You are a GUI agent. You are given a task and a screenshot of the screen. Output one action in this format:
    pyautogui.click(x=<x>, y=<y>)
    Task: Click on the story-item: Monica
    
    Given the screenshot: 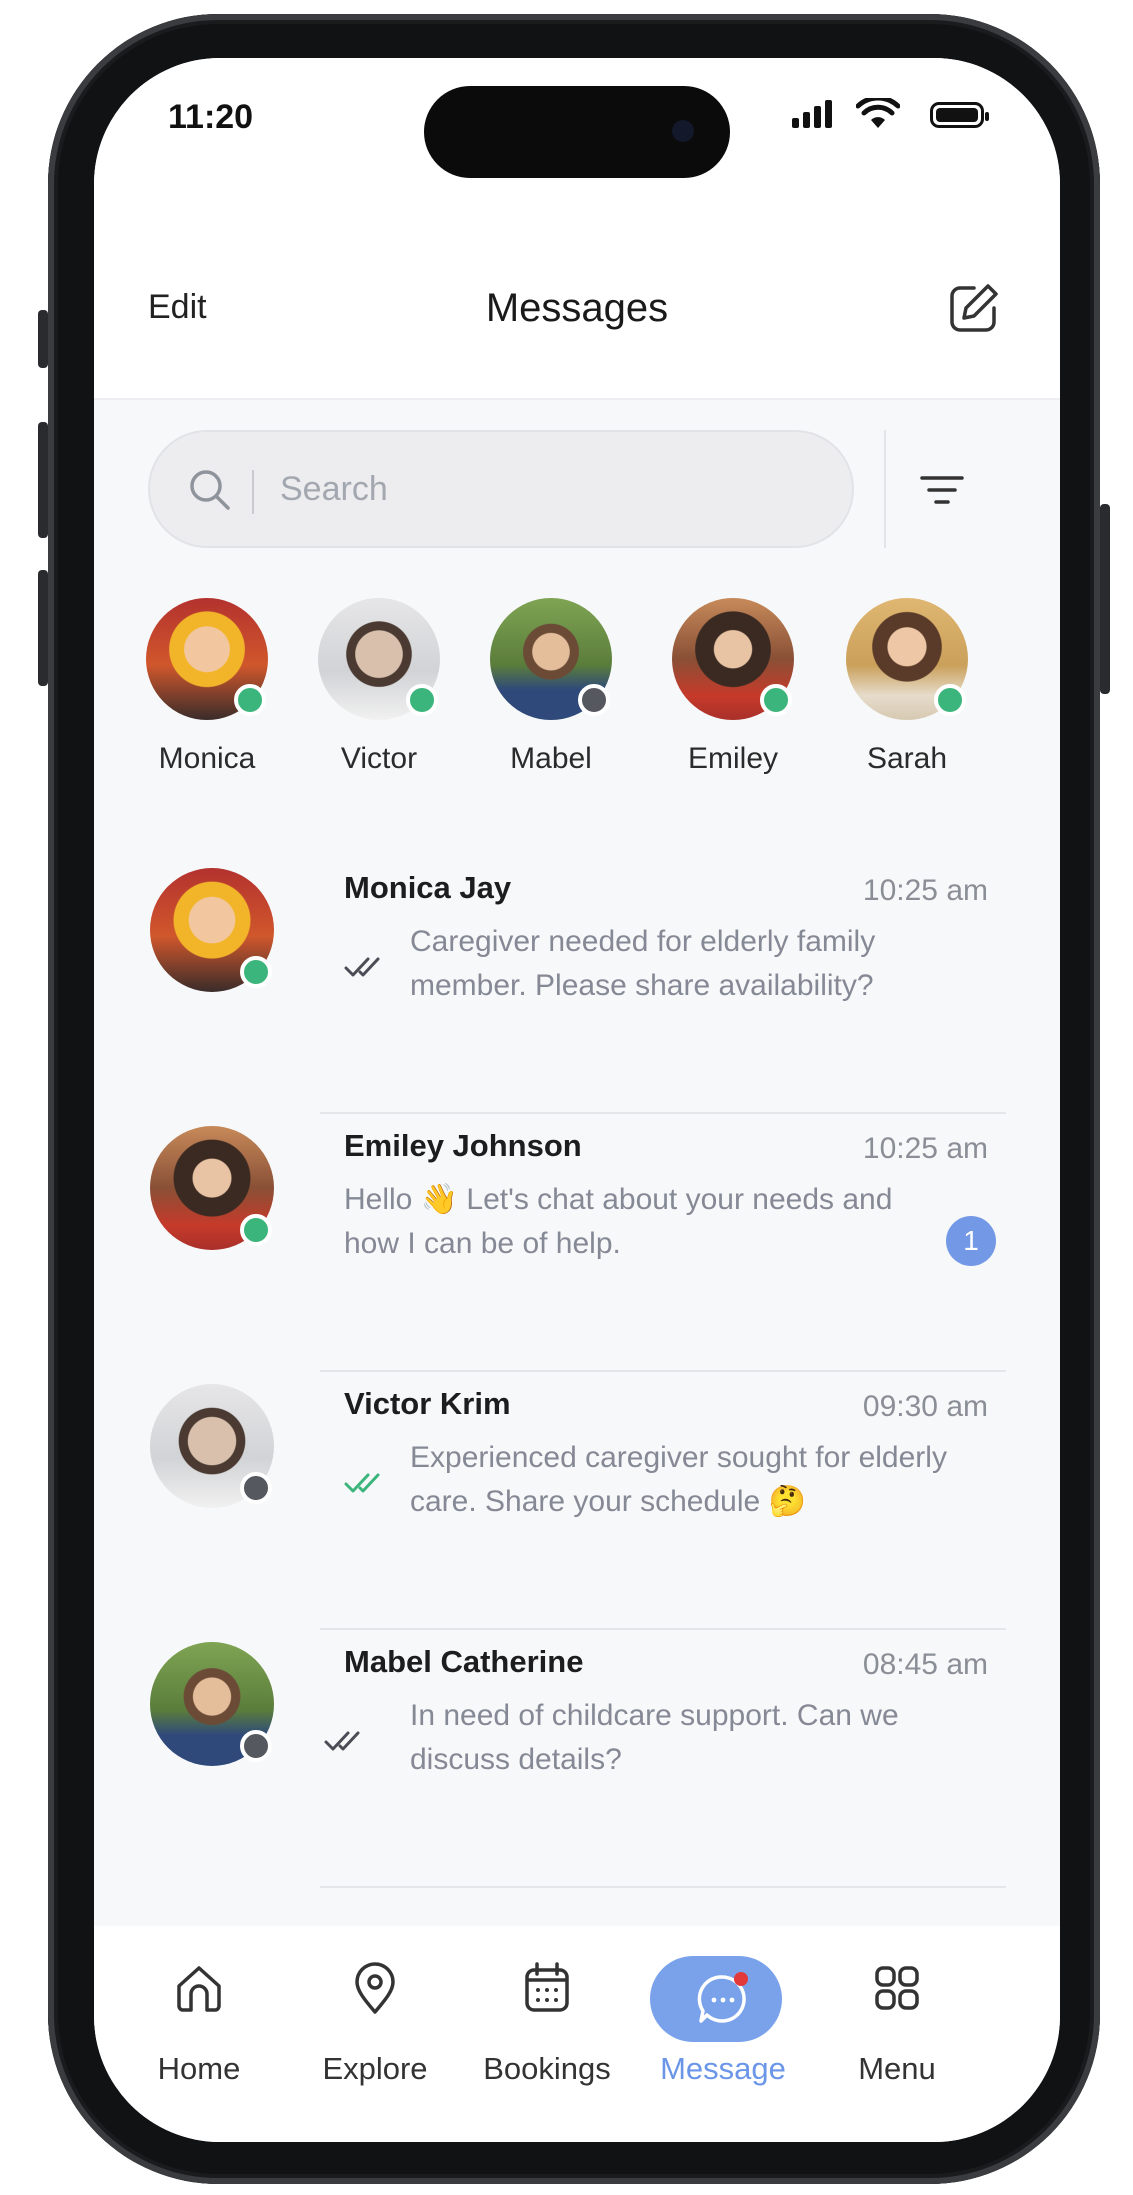 What is the action you would take?
    pyautogui.click(x=207, y=687)
    